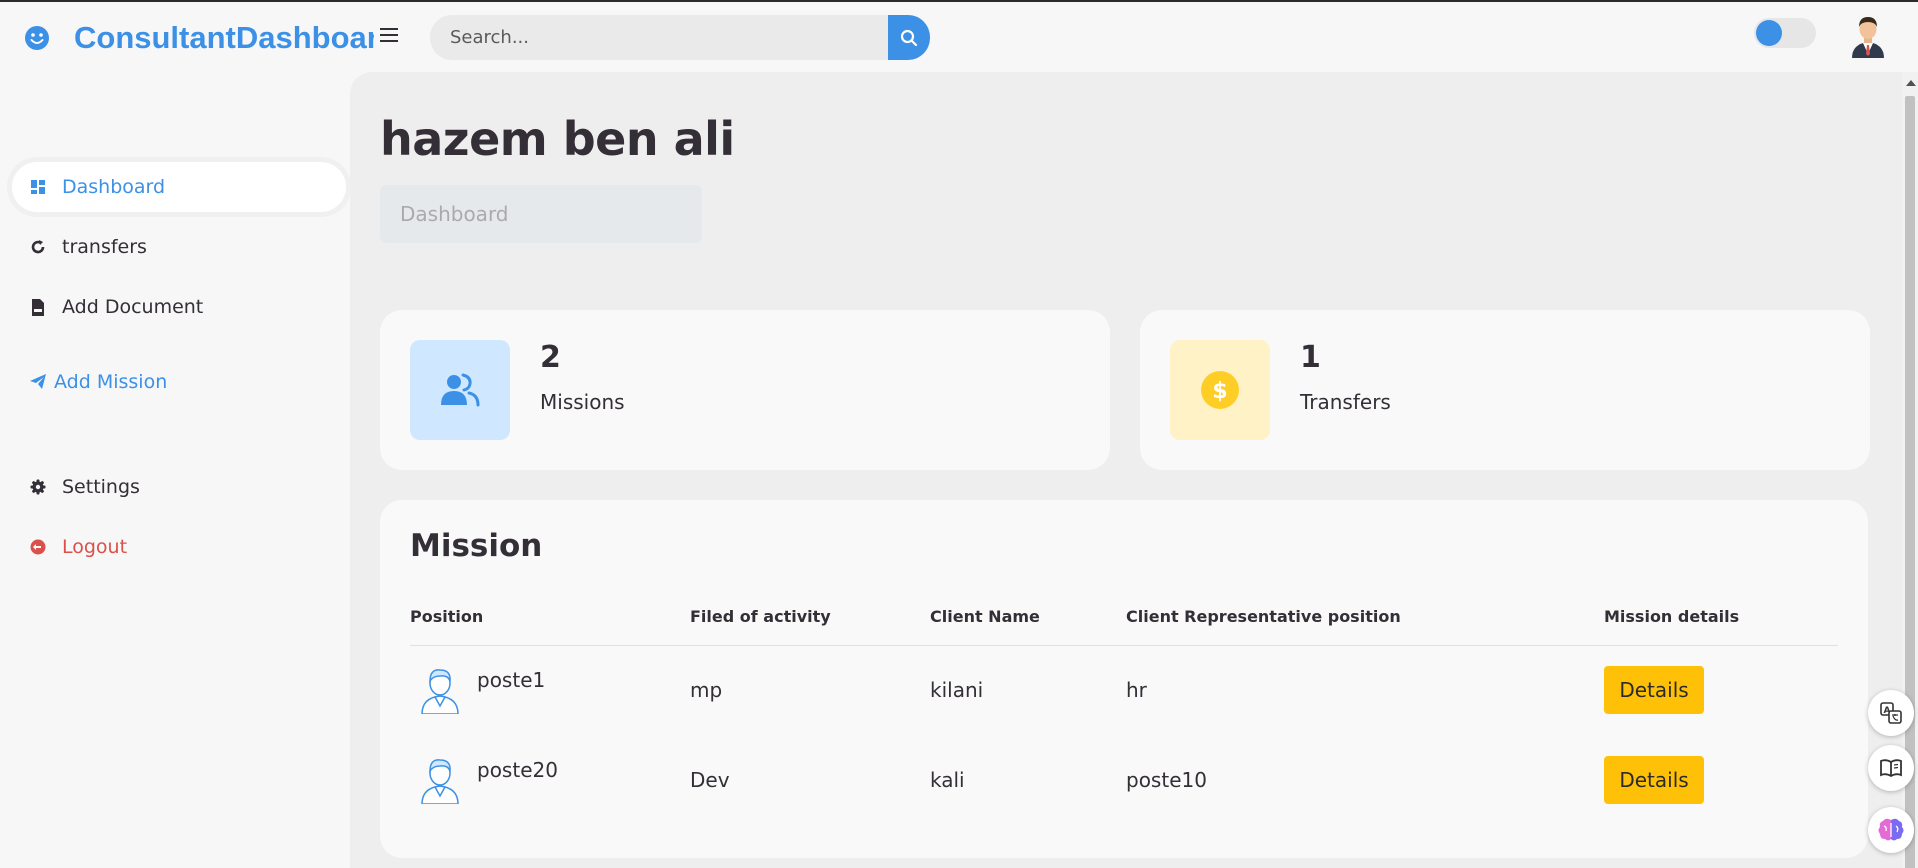 This screenshot has height=868, width=1918. What do you see at coordinates (1868, 36) in the screenshot?
I see `profile-avatar` at bounding box center [1868, 36].